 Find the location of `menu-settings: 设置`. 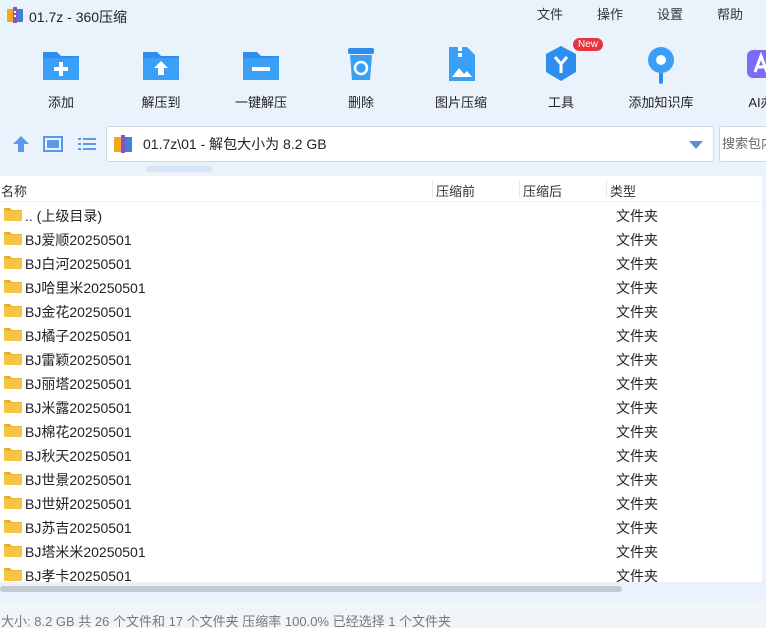

menu-settings: 设置 is located at coordinates (670, 13).